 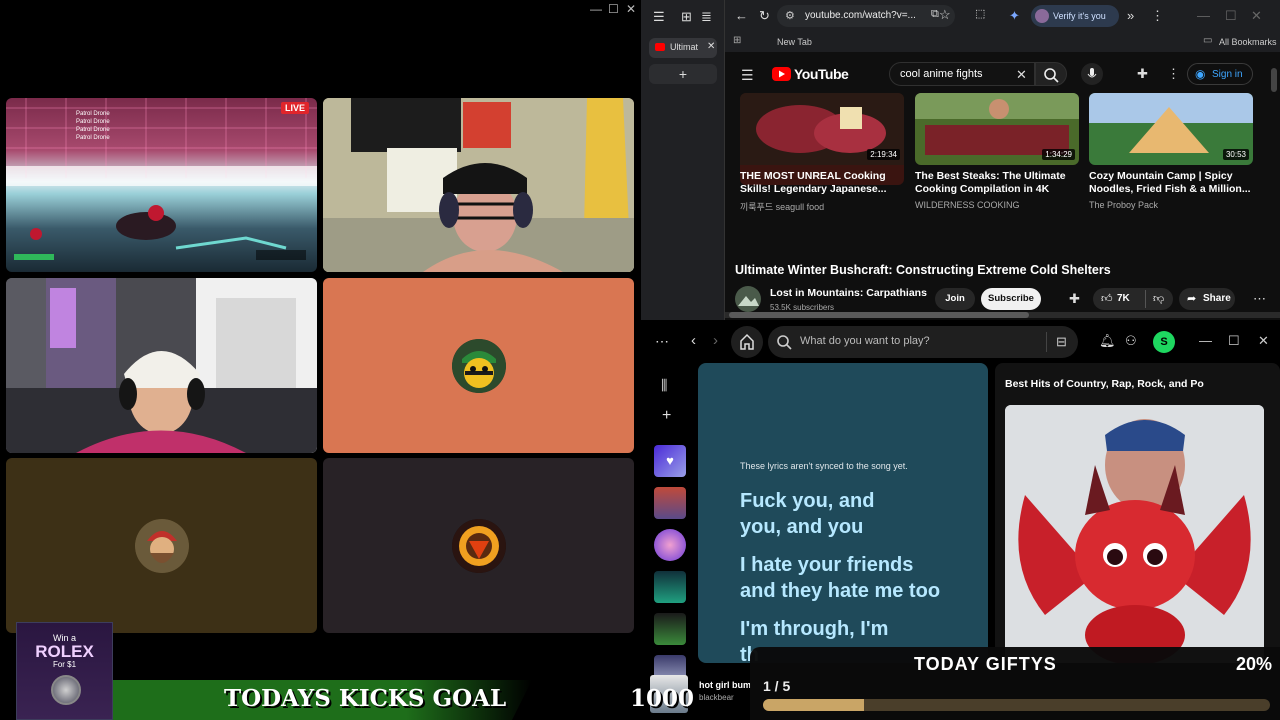 I want to click on back-chevron-icon: ‹, so click(x=693, y=340).